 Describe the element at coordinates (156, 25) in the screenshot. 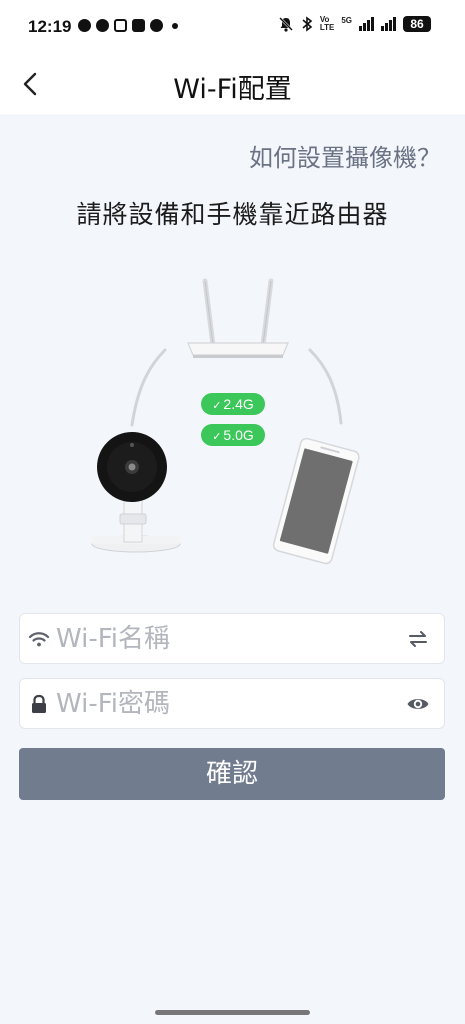

I see `facebook-icon` at that location.